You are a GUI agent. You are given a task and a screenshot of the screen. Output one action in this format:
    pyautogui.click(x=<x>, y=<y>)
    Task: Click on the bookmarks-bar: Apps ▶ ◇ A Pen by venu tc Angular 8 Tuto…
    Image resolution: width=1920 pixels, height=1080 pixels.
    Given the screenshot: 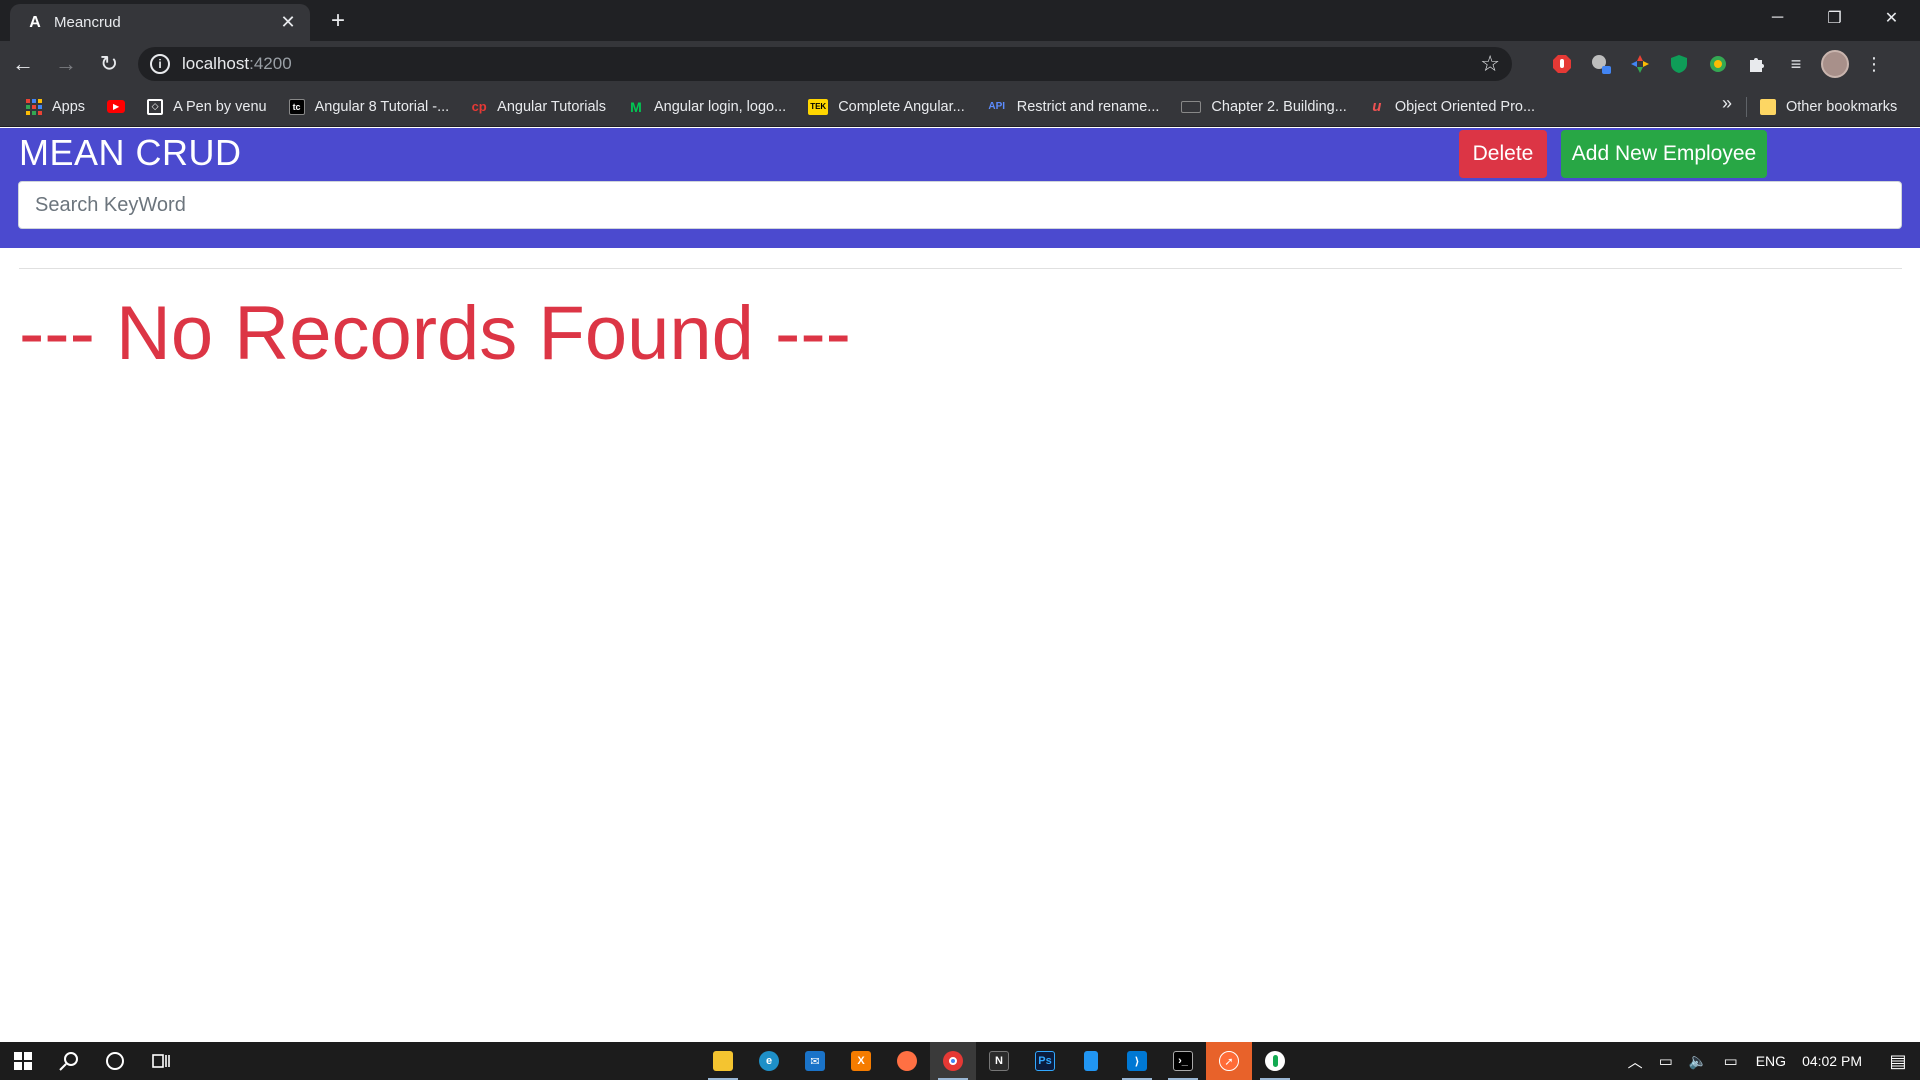 What is the action you would take?
    pyautogui.click(x=960, y=107)
    